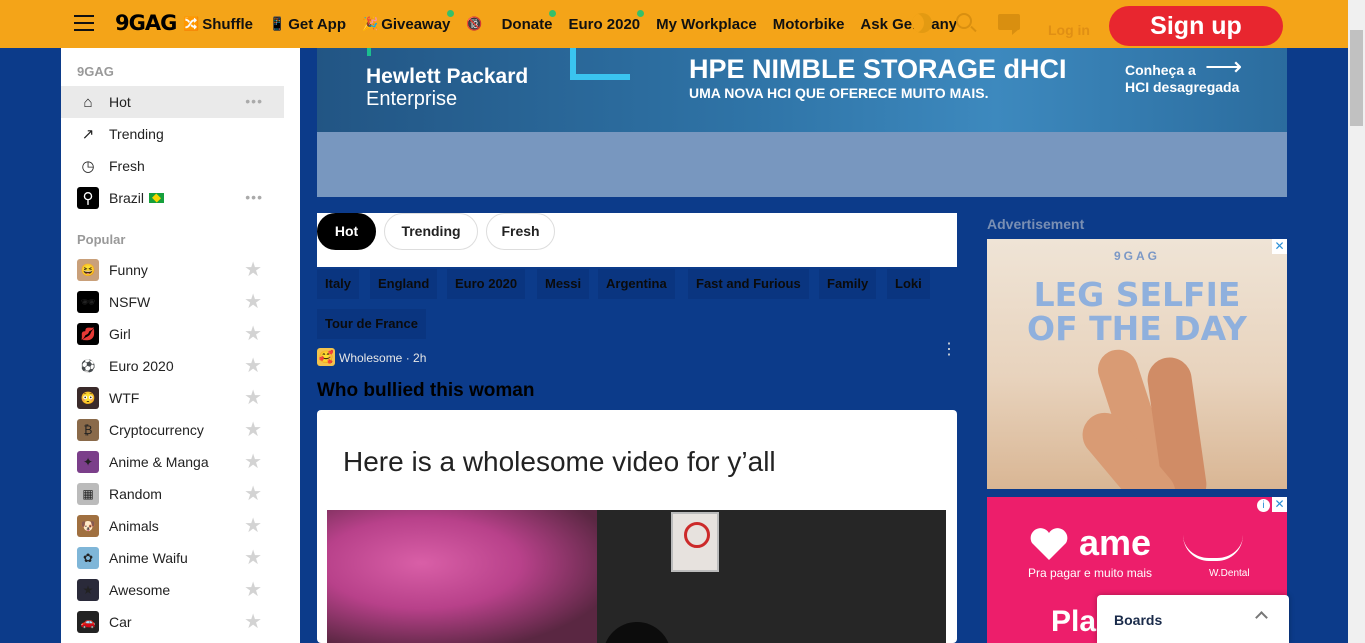 Image resolution: width=1365 pixels, height=643 pixels. What do you see at coordinates (839, 93) in the screenshot?
I see `banner-subtitle: UMA NOVA HCI QUE OFERECE MUITO MAIS.` at bounding box center [839, 93].